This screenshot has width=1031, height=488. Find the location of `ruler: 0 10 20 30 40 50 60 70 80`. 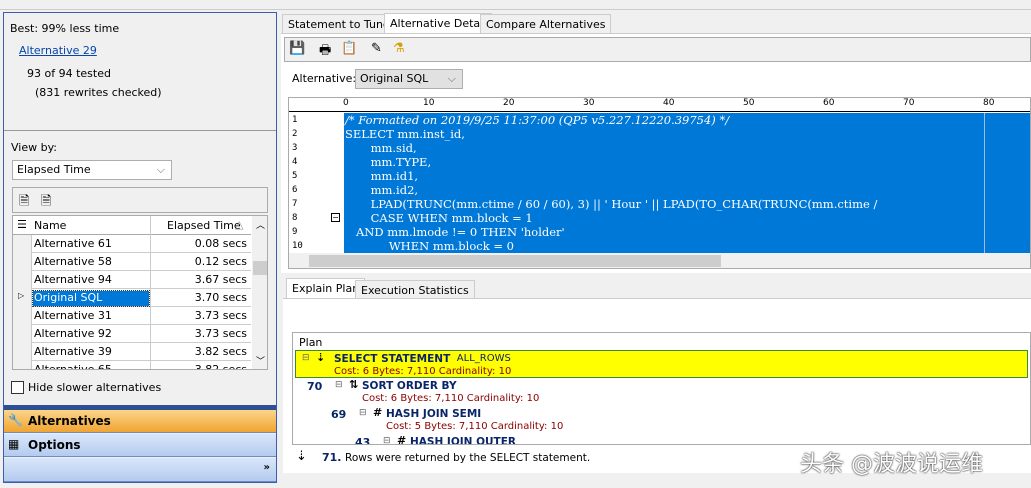

ruler: 0 10 20 30 40 50 60 70 80 is located at coordinates (659, 105).